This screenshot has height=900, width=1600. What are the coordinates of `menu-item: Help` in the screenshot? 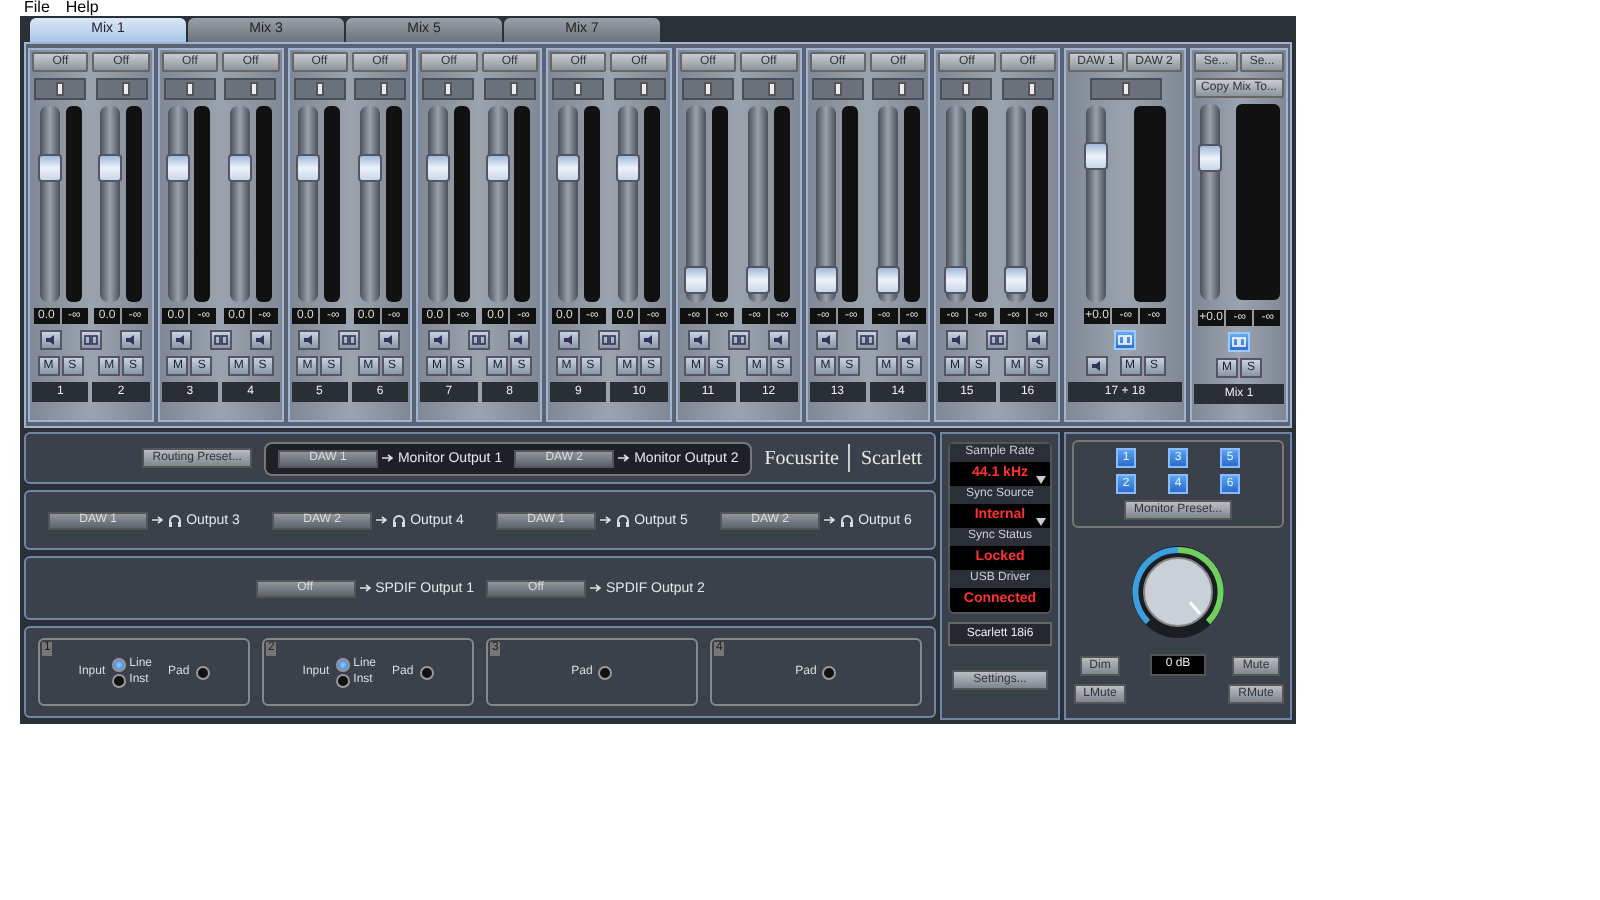 It's located at (82, 8).